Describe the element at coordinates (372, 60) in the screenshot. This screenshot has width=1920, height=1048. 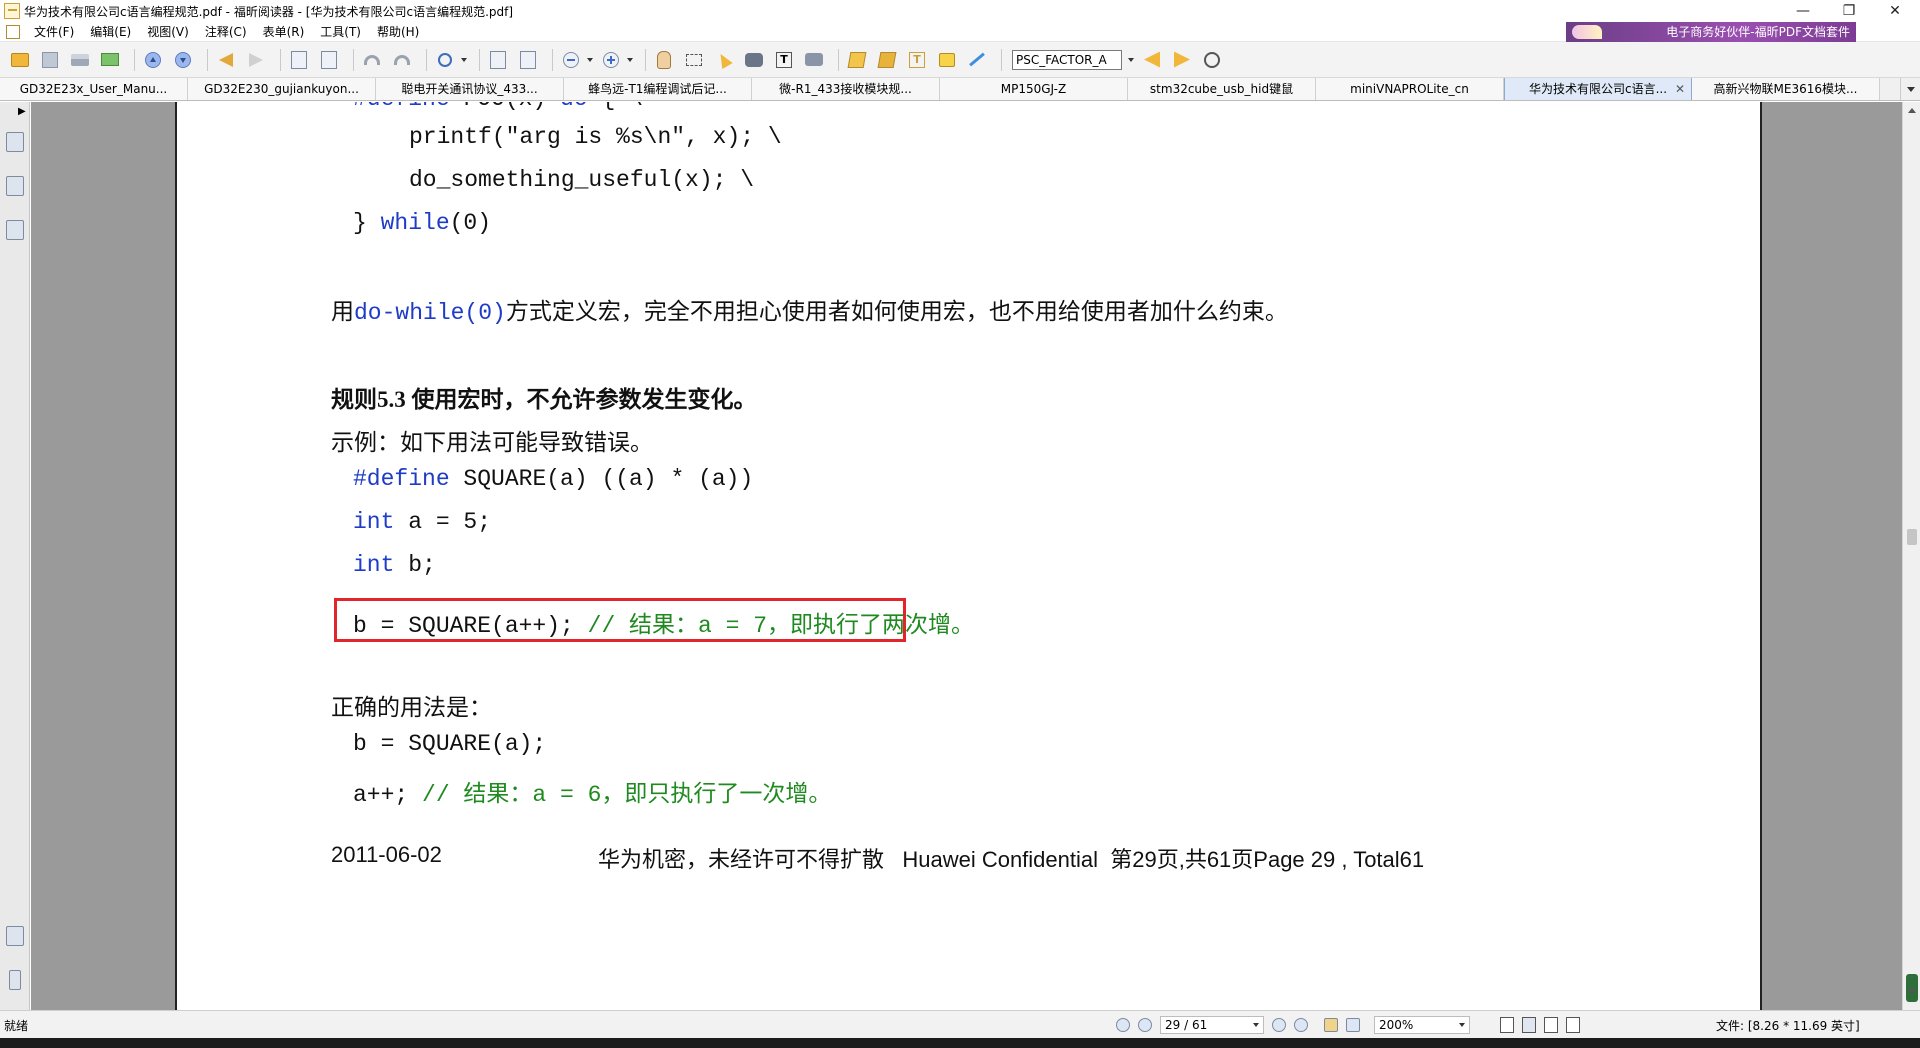
I see `undo-button` at that location.